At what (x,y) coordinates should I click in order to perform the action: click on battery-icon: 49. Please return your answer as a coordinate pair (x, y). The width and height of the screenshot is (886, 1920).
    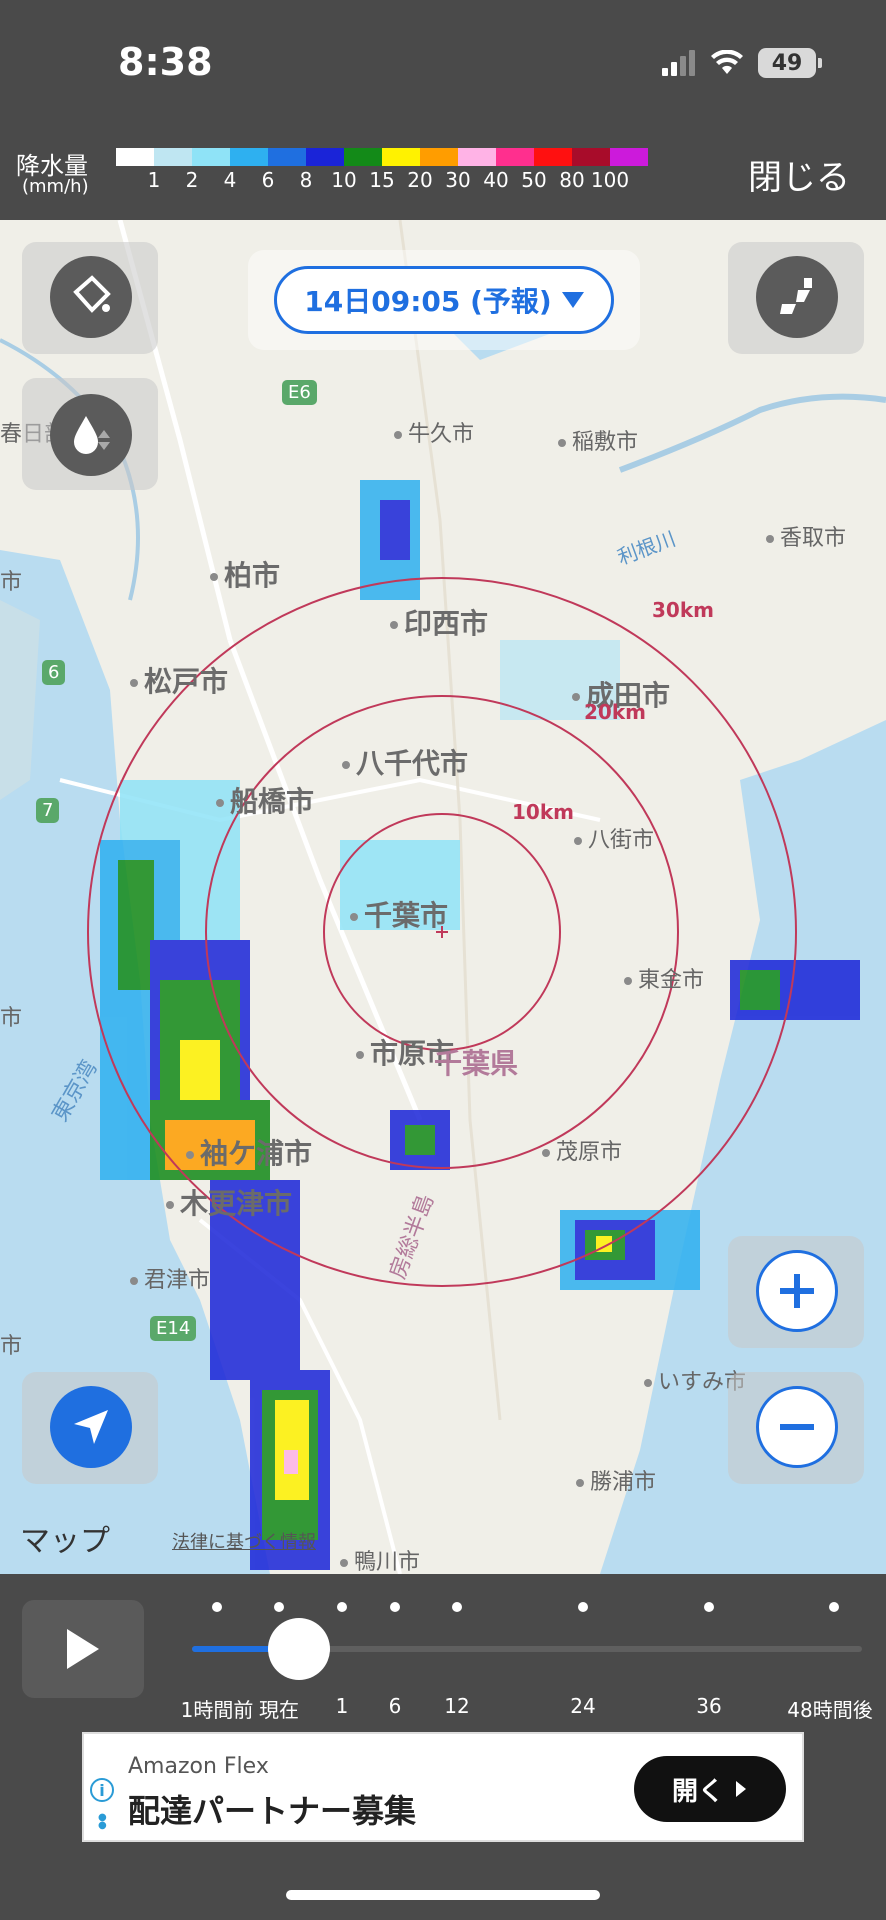
    Looking at the image, I should click on (790, 63).